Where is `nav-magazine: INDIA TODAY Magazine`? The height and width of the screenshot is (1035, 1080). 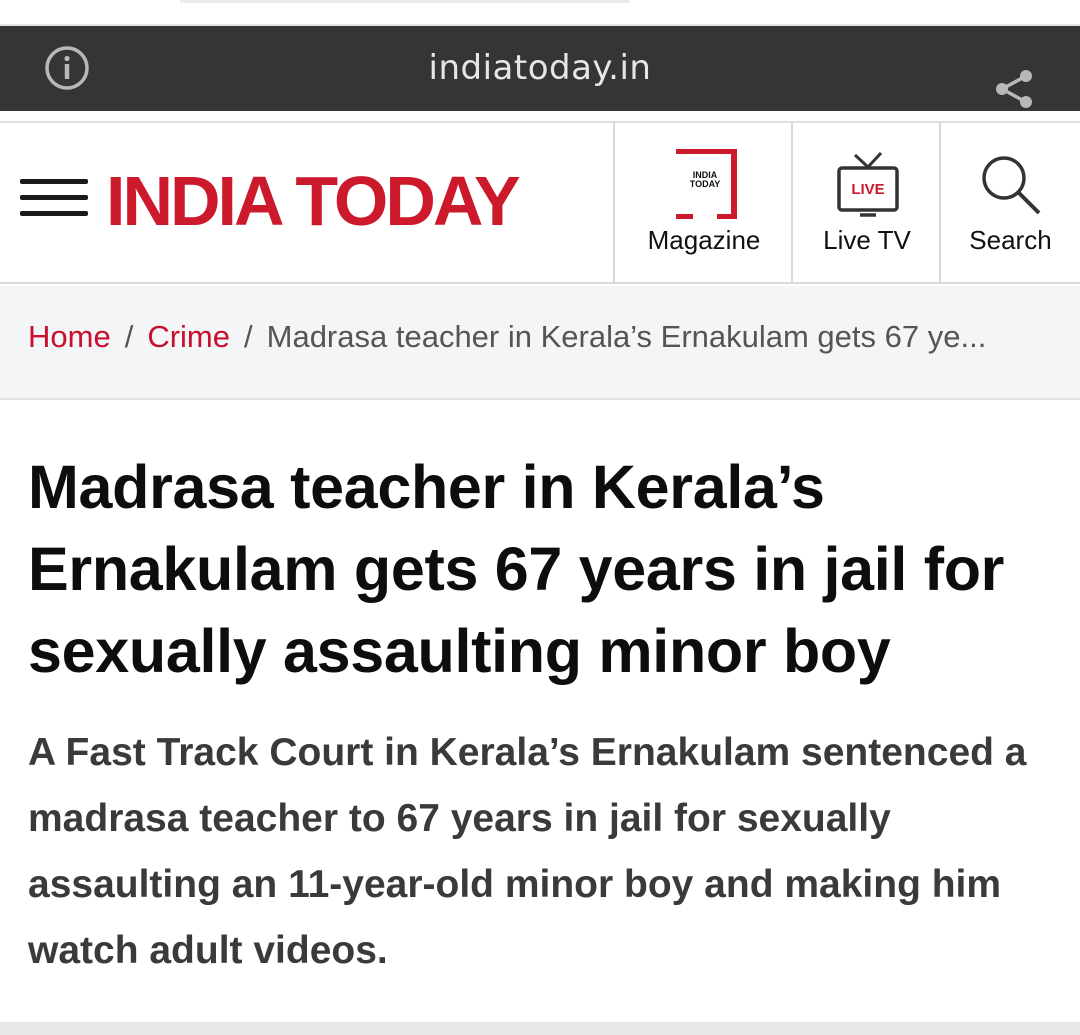 nav-magazine: INDIA TODAY Magazine is located at coordinates (703, 202).